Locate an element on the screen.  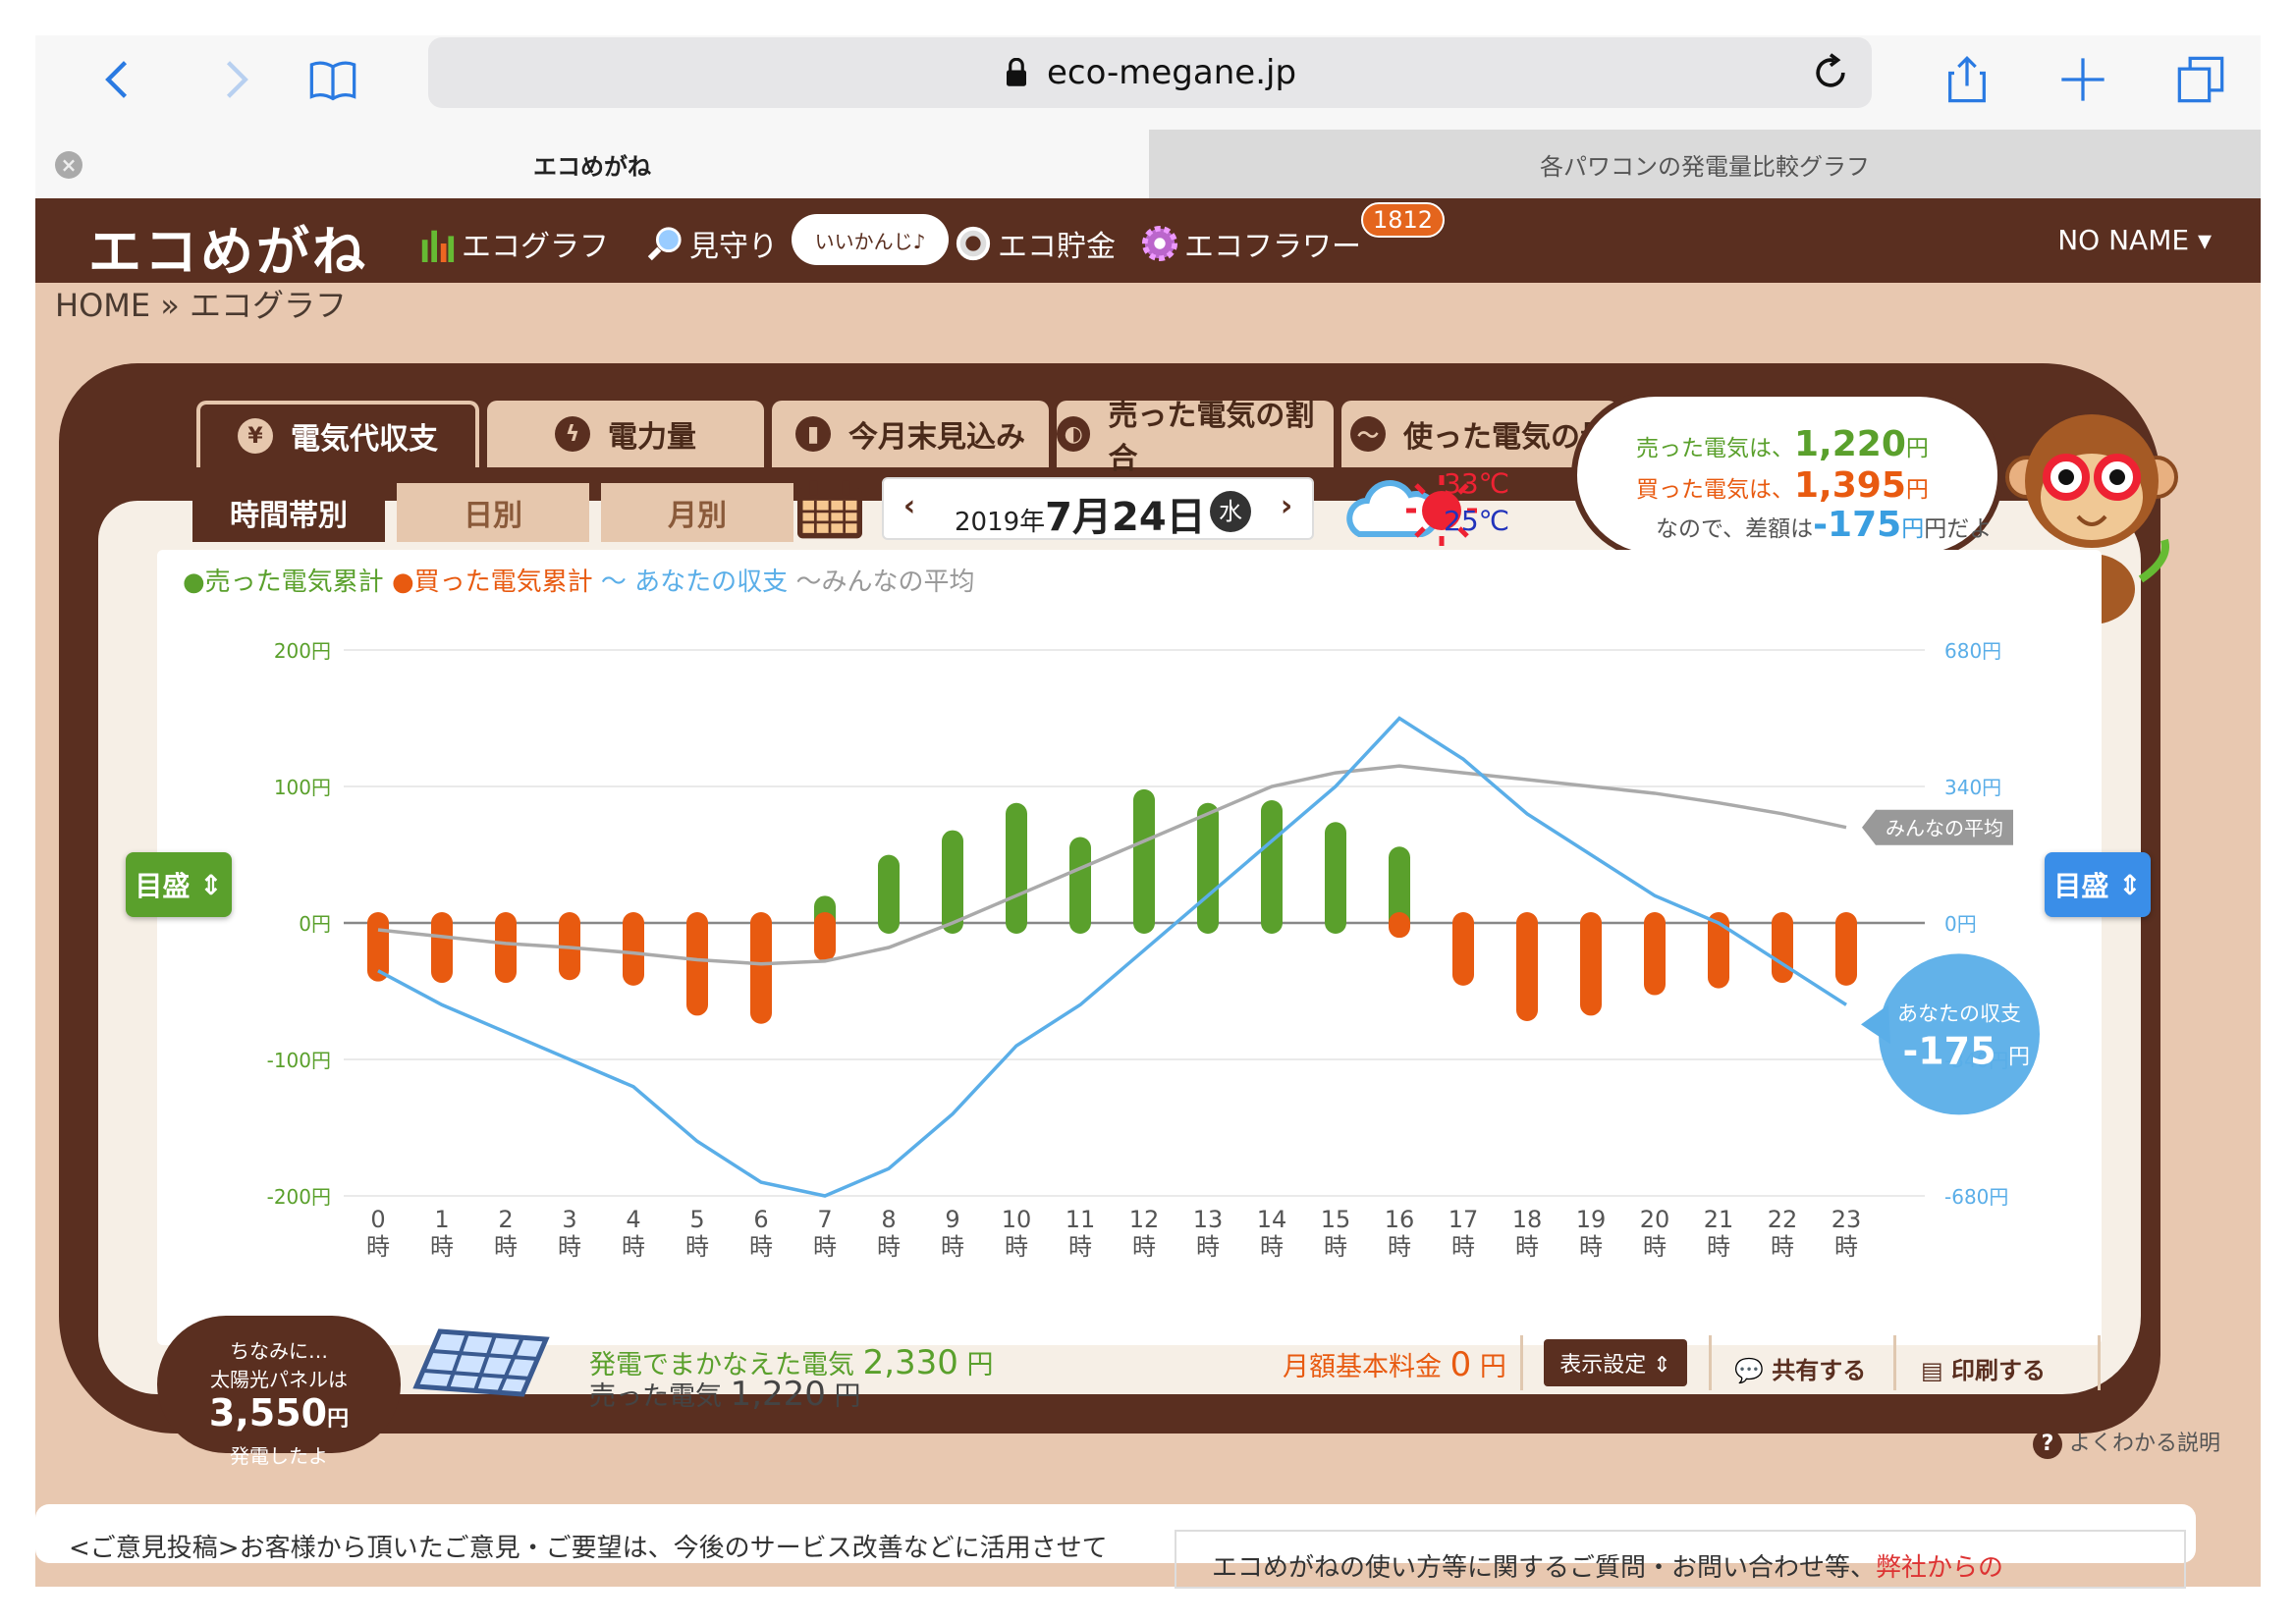
lock-icon is located at coordinates (1016, 72).